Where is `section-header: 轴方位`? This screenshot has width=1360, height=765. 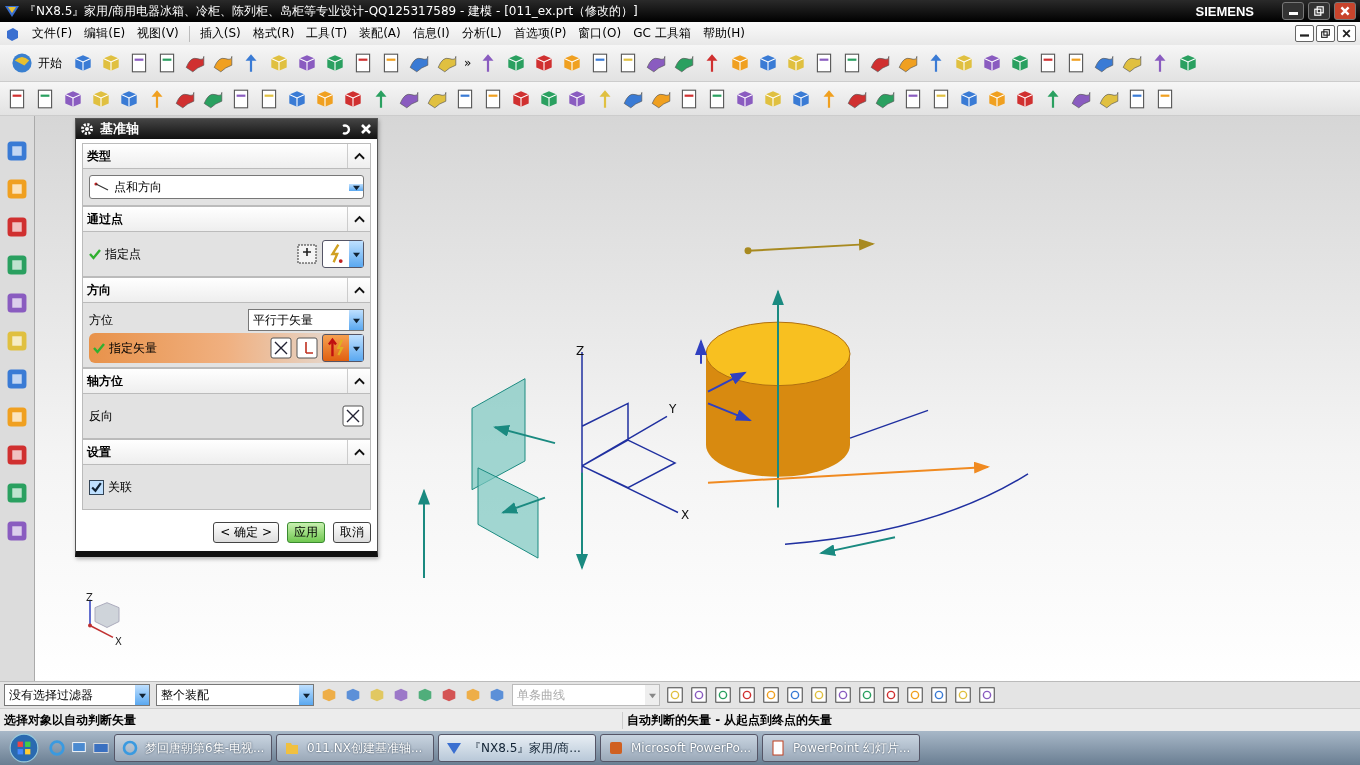 section-header: 轴方位 is located at coordinates (226, 381).